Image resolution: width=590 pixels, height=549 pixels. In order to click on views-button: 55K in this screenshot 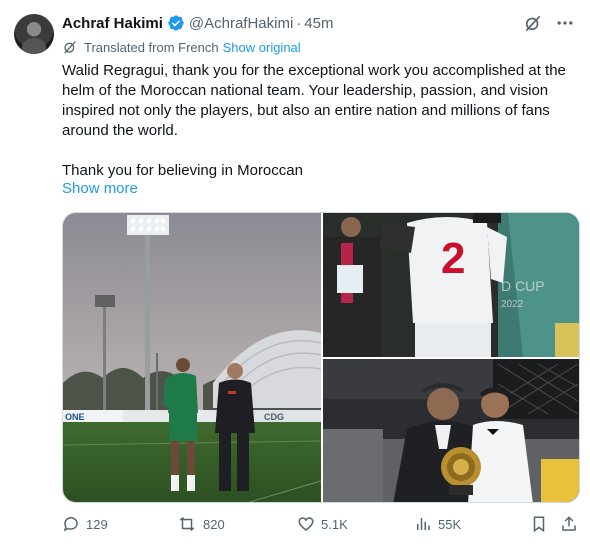, I will do `click(437, 524)`.